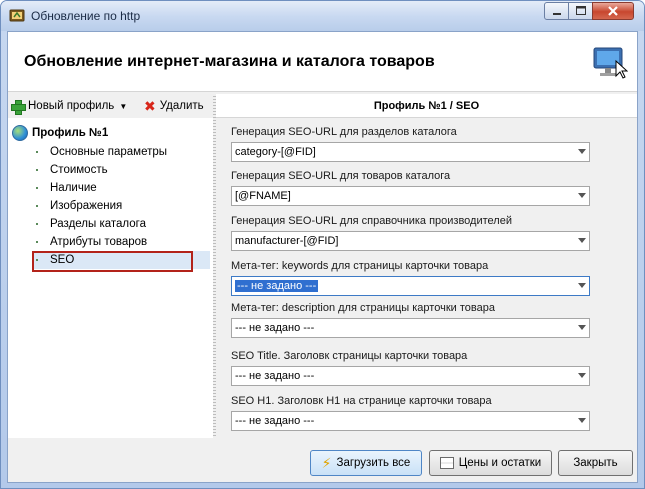  I want to click on tree-item-label: Разделы каталога, so click(98, 224).